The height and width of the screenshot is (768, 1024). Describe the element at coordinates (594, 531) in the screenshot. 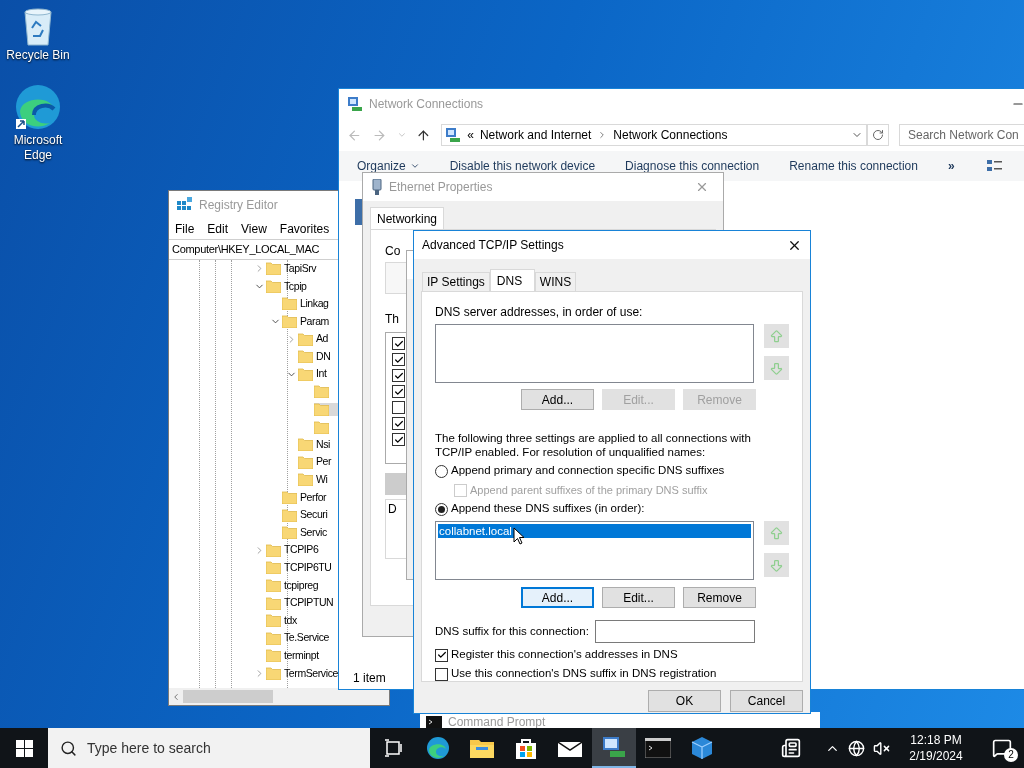

I see `list-item: collabnet.local` at that location.